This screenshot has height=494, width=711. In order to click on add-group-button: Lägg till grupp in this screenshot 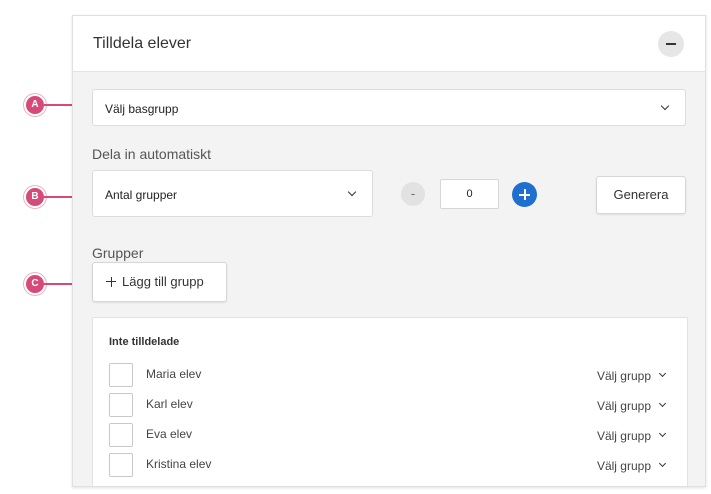, I will do `click(159, 282)`.